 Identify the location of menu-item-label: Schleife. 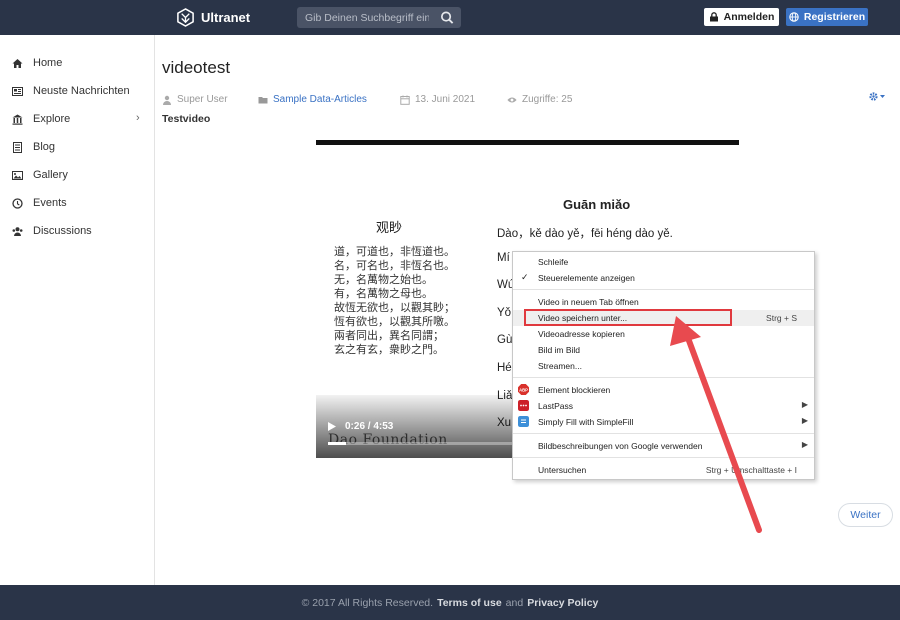
(553, 262).